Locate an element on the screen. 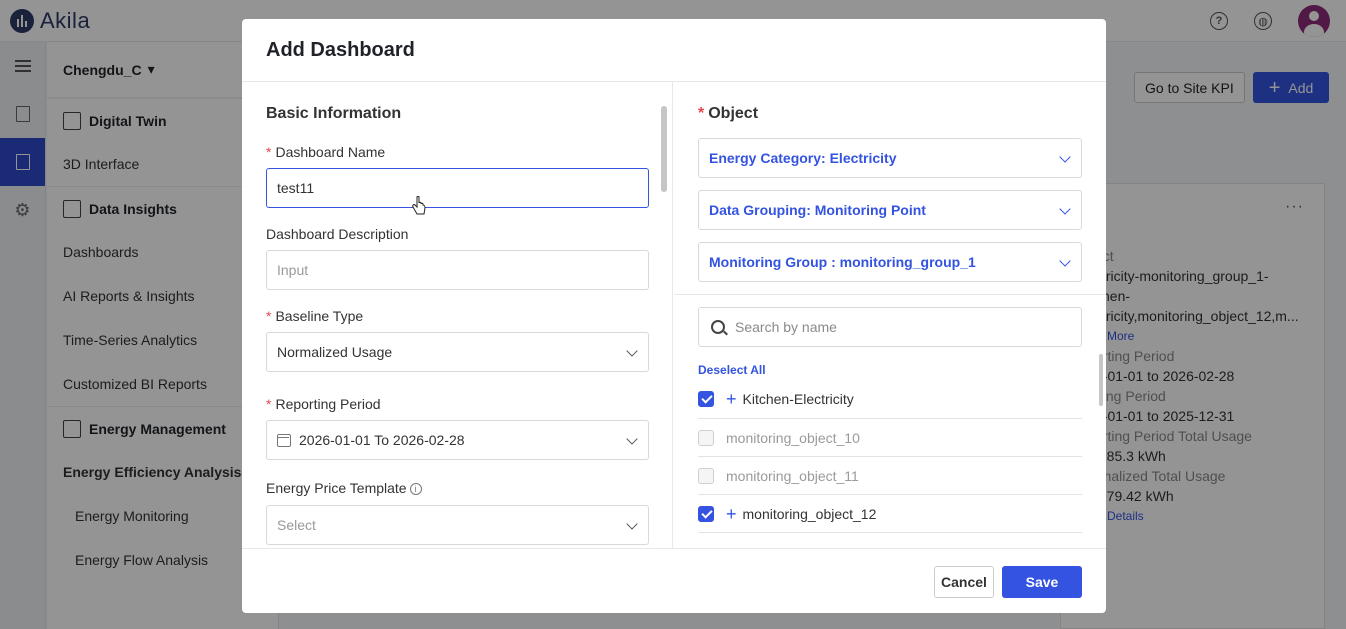 The width and height of the screenshot is (1346, 629). description-placeholder: Input is located at coordinates (293, 270).